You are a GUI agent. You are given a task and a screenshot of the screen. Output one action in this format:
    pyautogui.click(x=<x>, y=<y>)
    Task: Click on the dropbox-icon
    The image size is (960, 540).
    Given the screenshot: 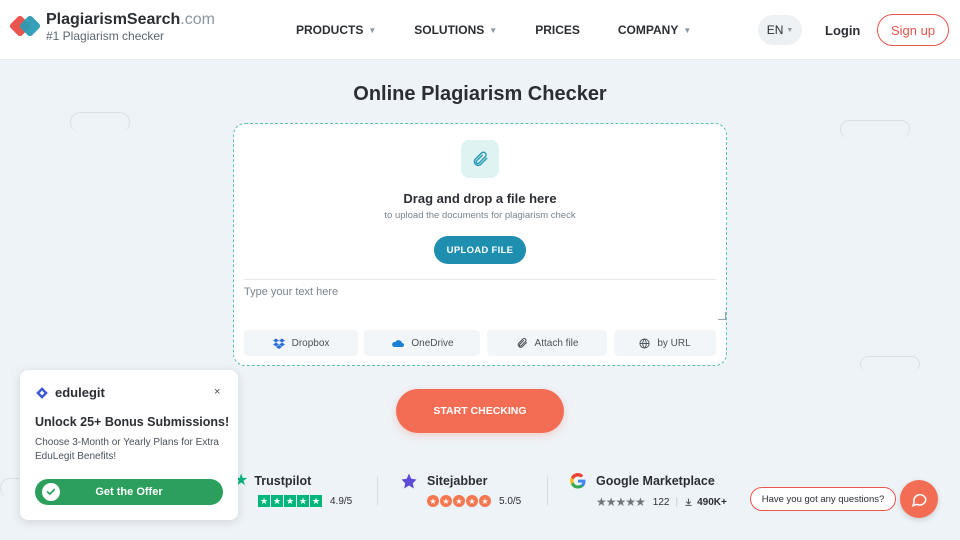 What is the action you would take?
    pyautogui.click(x=278, y=343)
    